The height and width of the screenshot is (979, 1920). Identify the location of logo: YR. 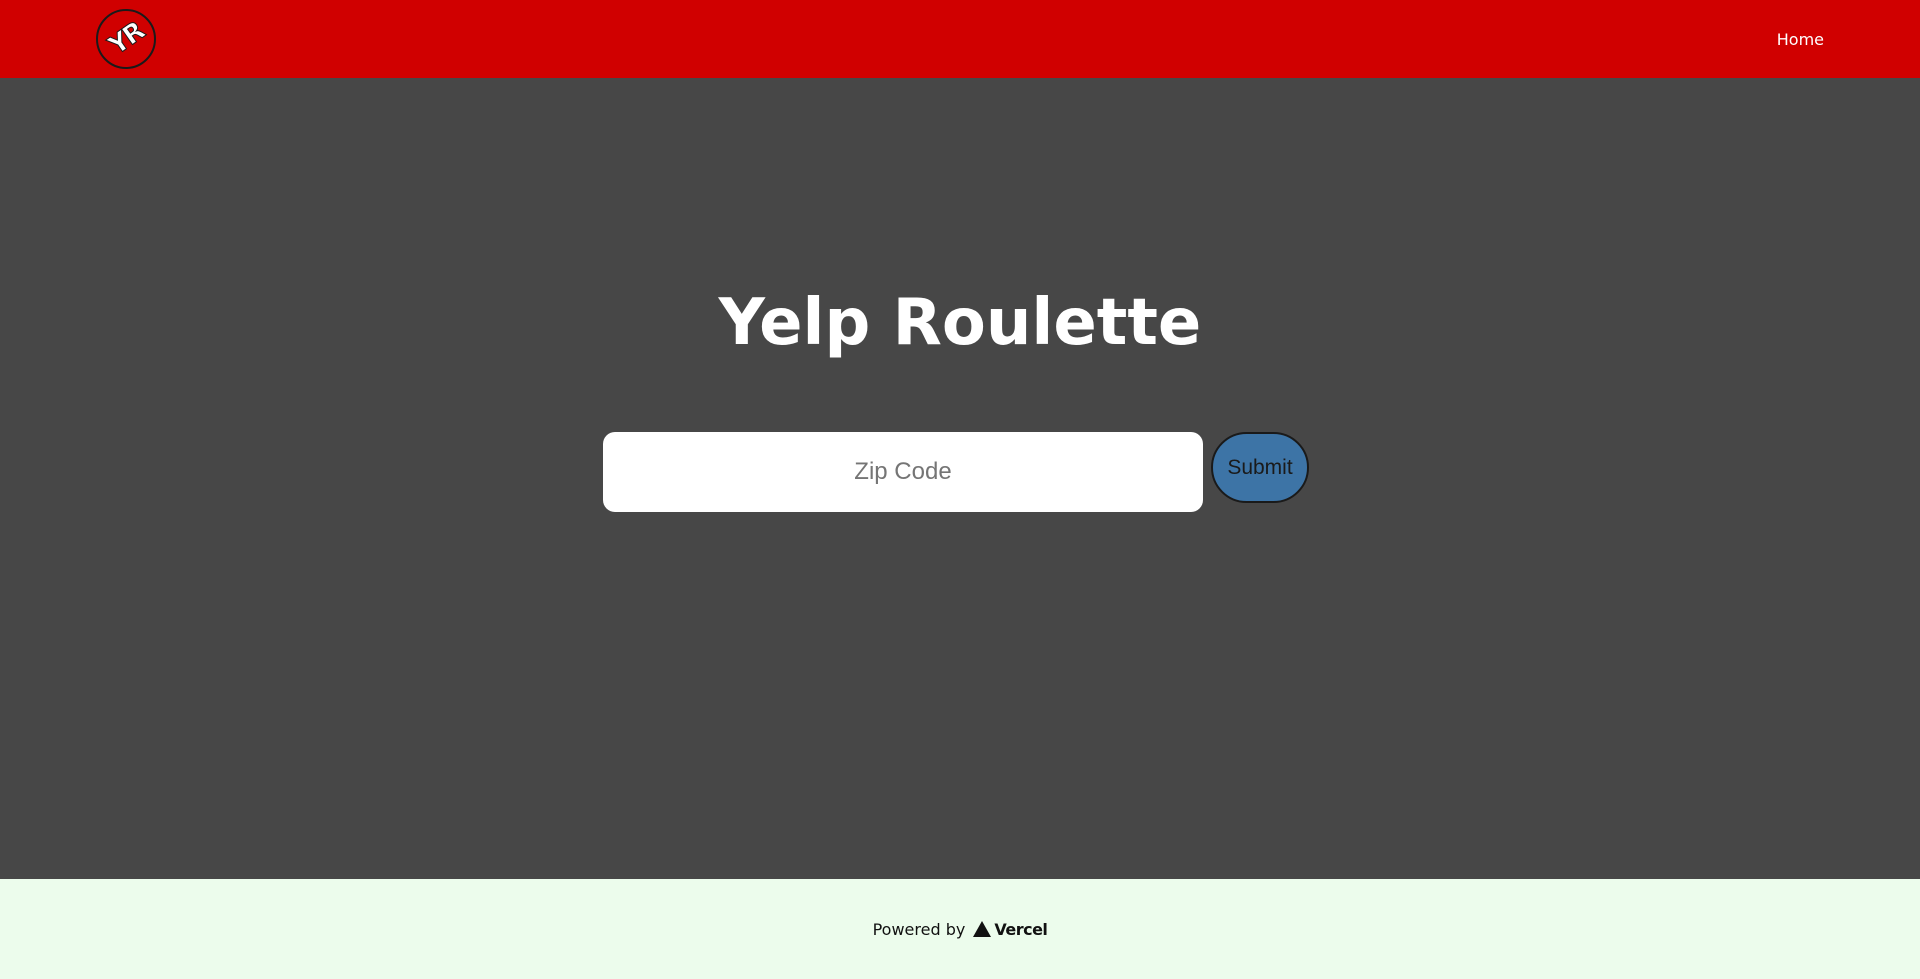
(126, 39).